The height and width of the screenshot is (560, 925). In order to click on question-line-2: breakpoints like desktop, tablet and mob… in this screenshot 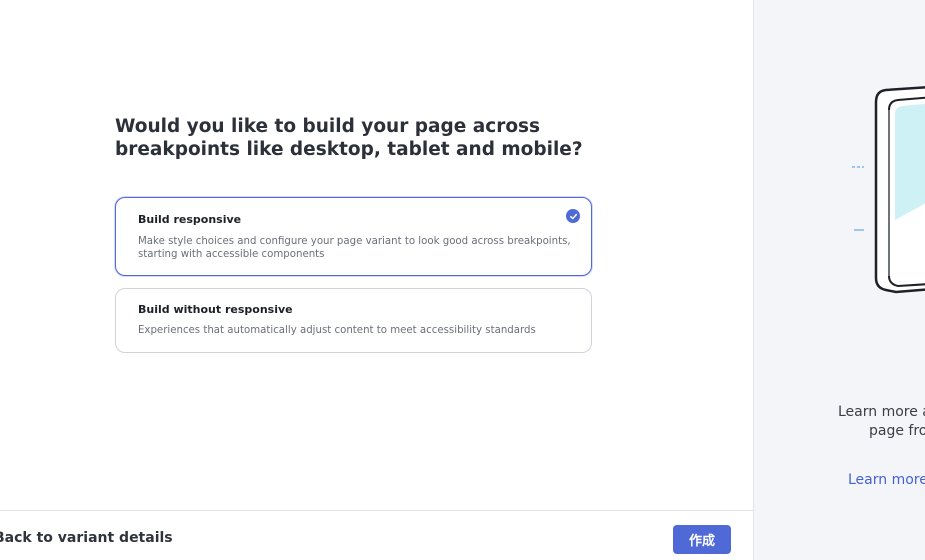, I will do `click(349, 149)`.